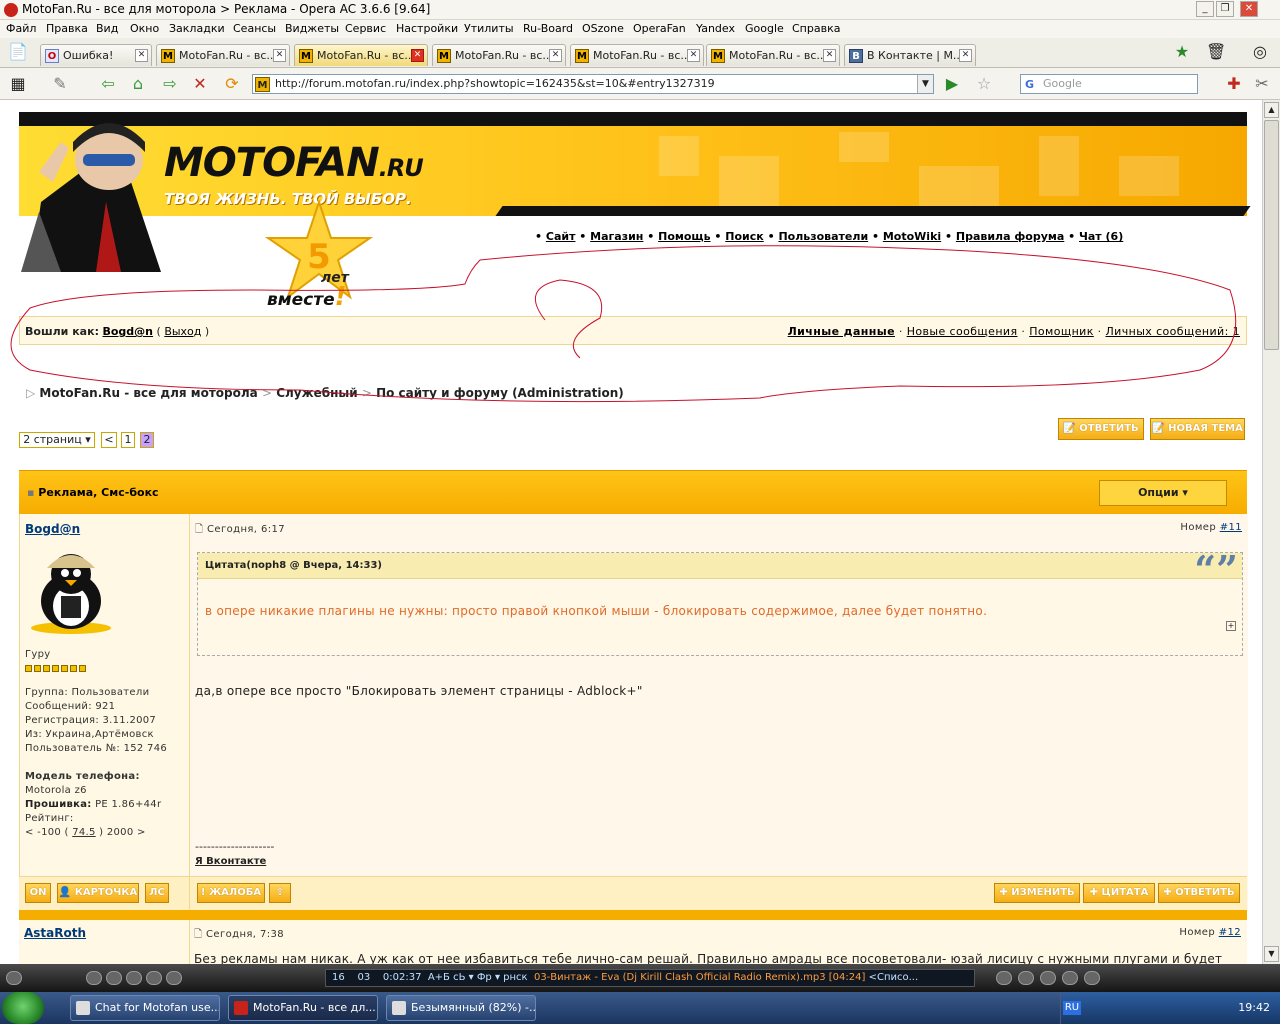  What do you see at coordinates (659, 28) in the screenshot?
I see `menu-operafan: OperaFan` at bounding box center [659, 28].